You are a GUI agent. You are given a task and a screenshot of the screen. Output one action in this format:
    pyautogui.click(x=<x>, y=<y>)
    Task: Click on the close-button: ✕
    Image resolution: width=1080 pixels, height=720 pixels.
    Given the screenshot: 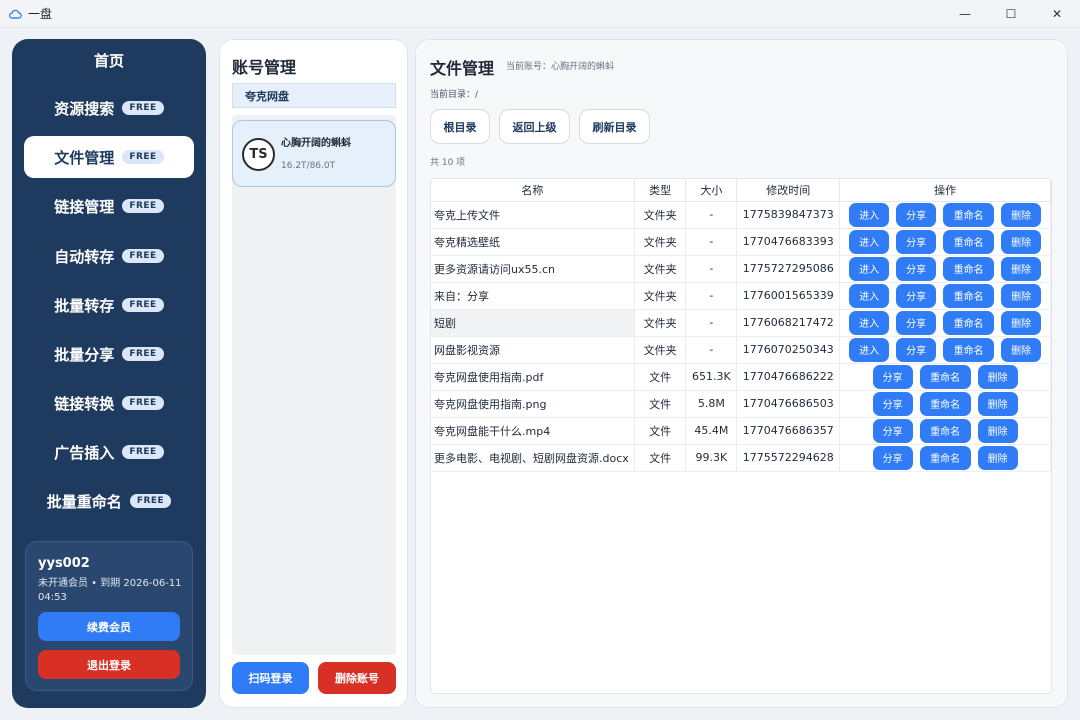 What is the action you would take?
    pyautogui.click(x=1057, y=14)
    